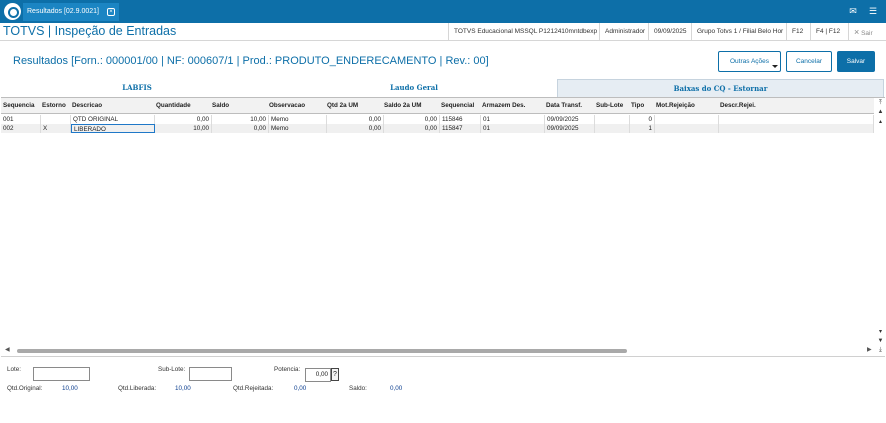 This screenshot has width=886, height=423. Describe the element at coordinates (880, 227) in the screenshot. I see `vertical-scrollbar: ⤒ ▲ ▴ ▾ ▼ ⤓` at that location.